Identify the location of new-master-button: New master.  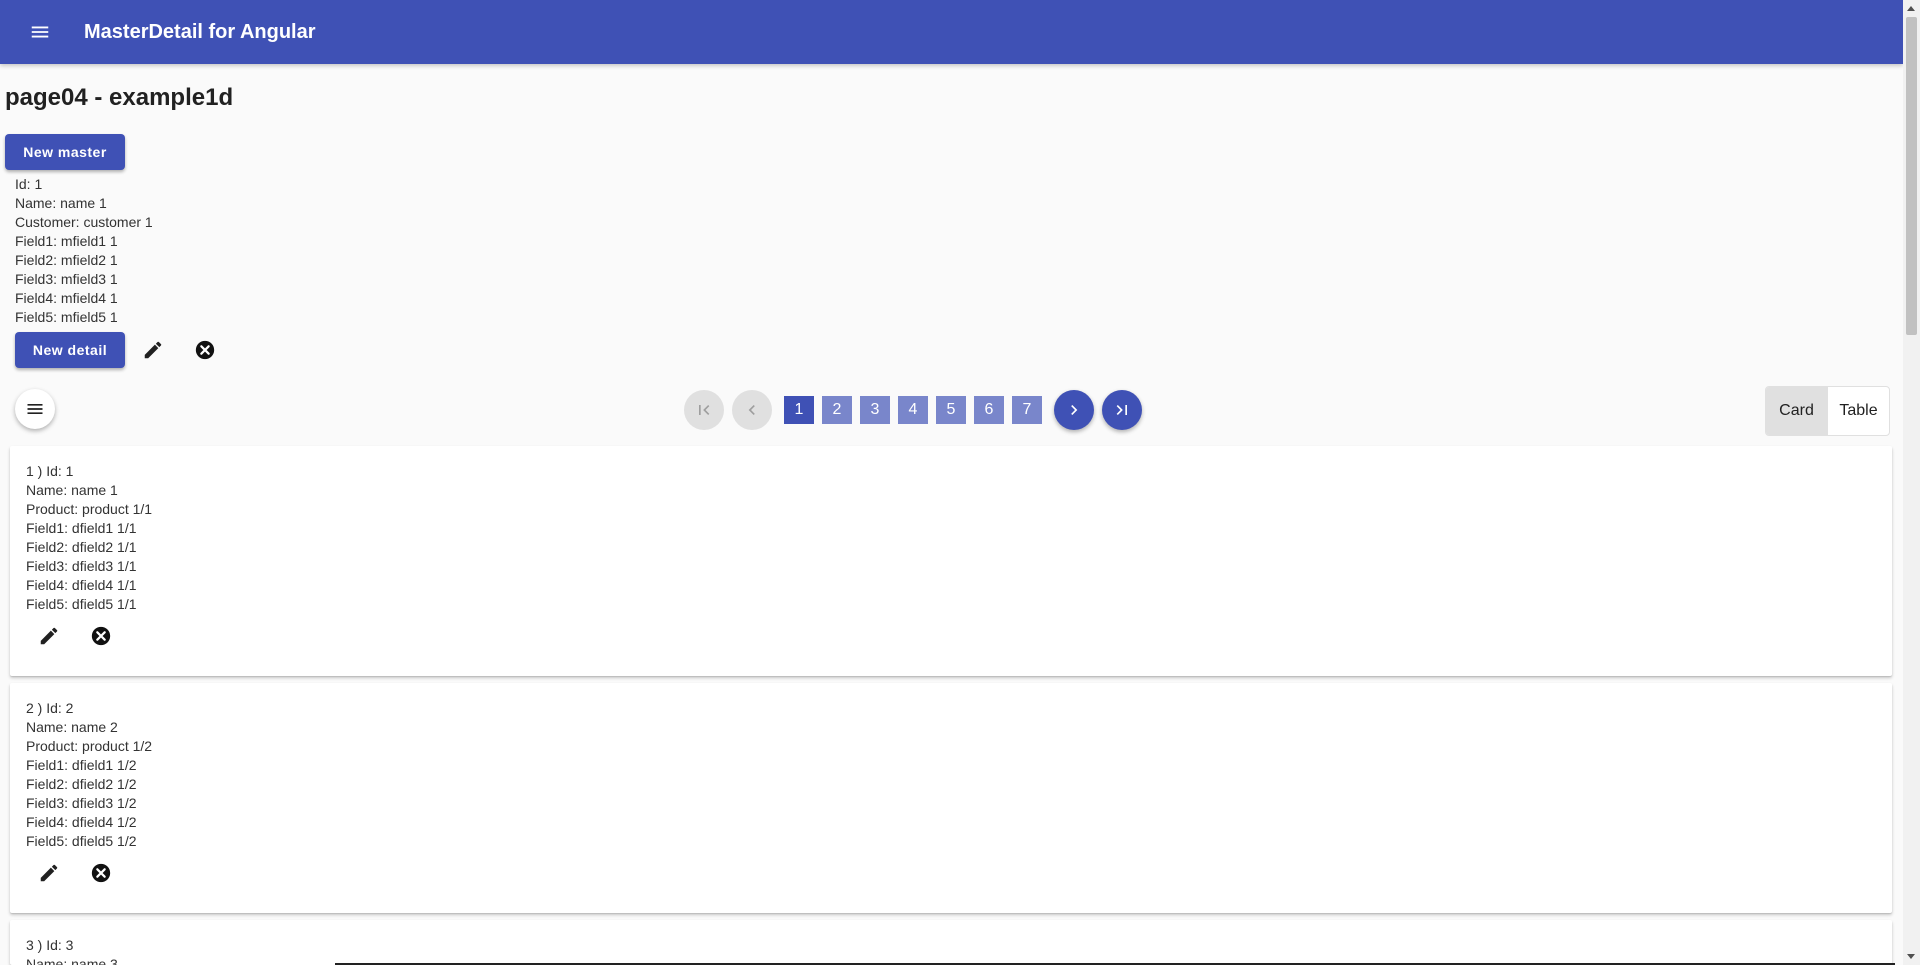
(65, 152).